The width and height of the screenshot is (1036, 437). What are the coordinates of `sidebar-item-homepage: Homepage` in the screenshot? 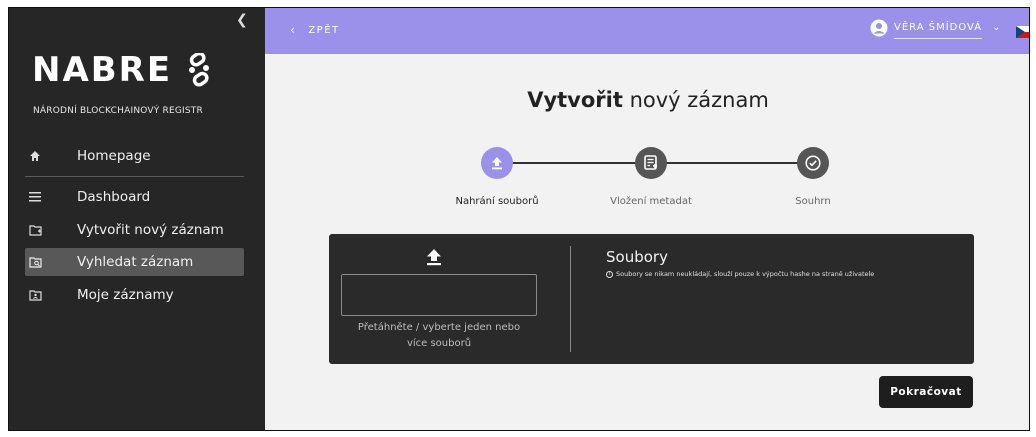 It's located at (134, 156).